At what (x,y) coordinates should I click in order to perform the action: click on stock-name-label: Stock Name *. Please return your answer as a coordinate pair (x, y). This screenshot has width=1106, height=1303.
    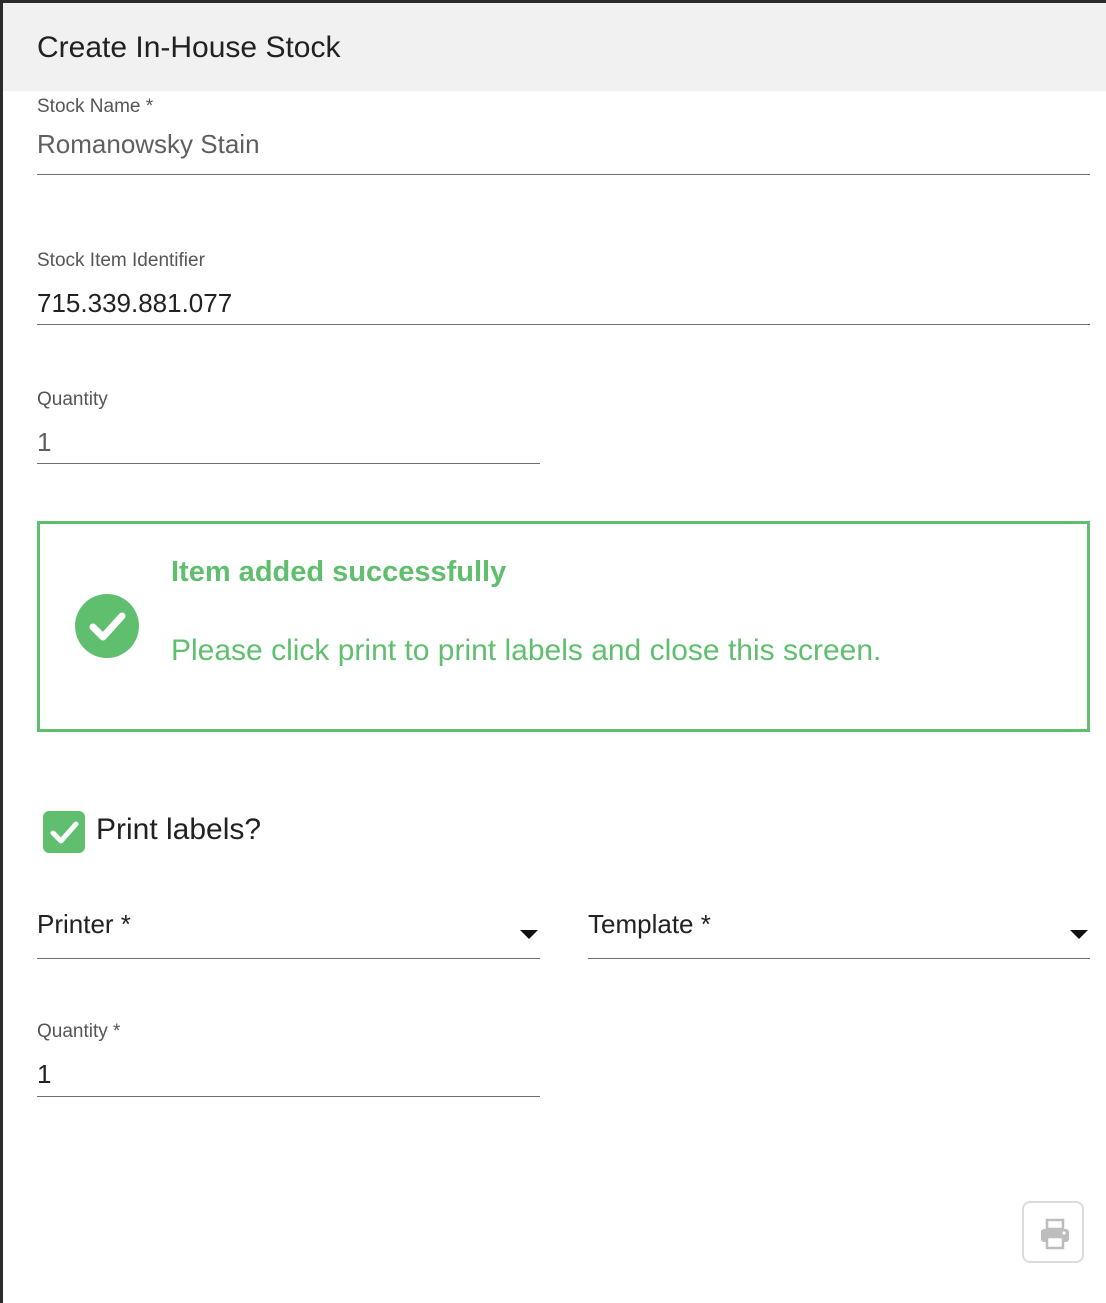
    Looking at the image, I should click on (95, 106).